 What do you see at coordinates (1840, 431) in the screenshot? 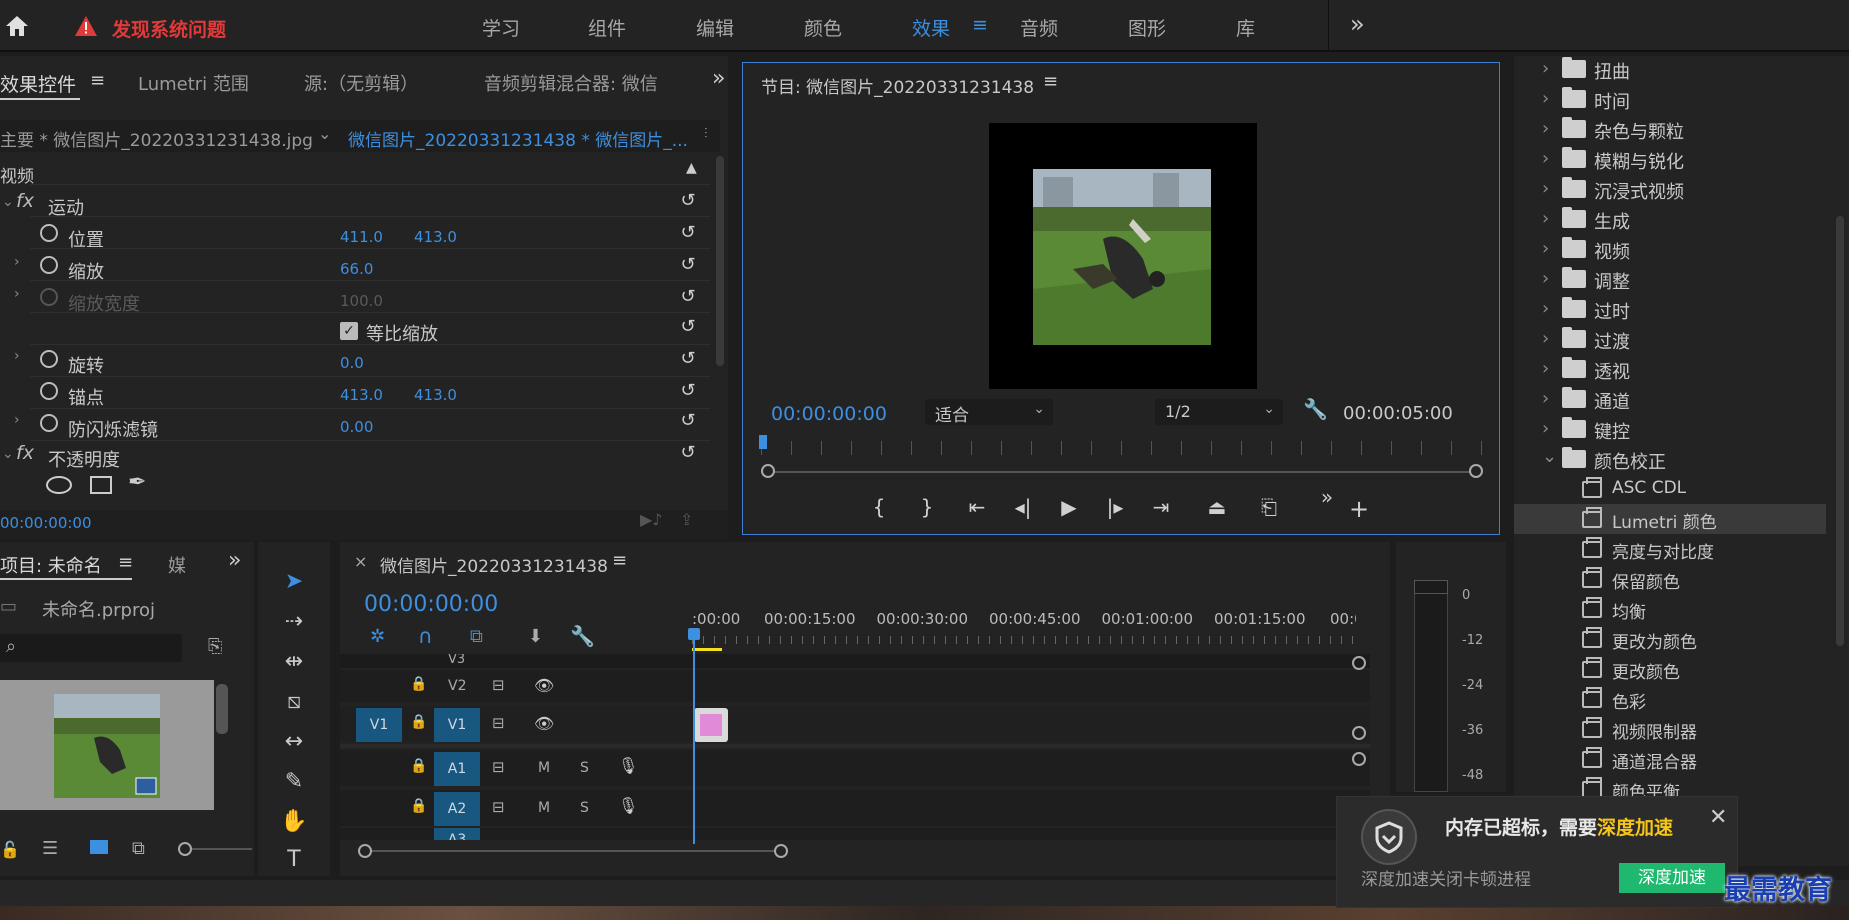
I see `effects-scrollbar` at bounding box center [1840, 431].